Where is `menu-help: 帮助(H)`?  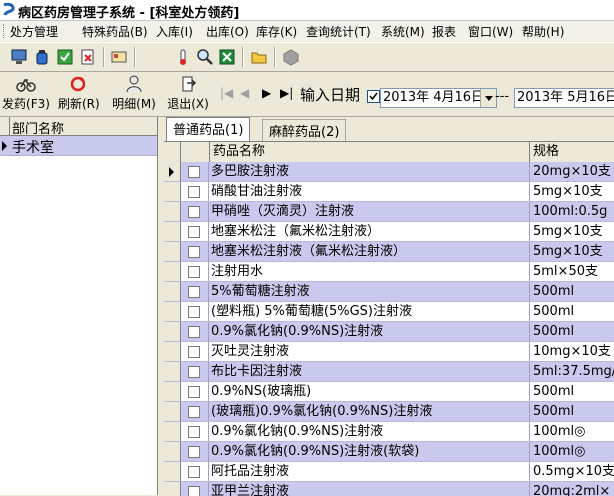 menu-help: 帮助(H) is located at coordinates (543, 31).